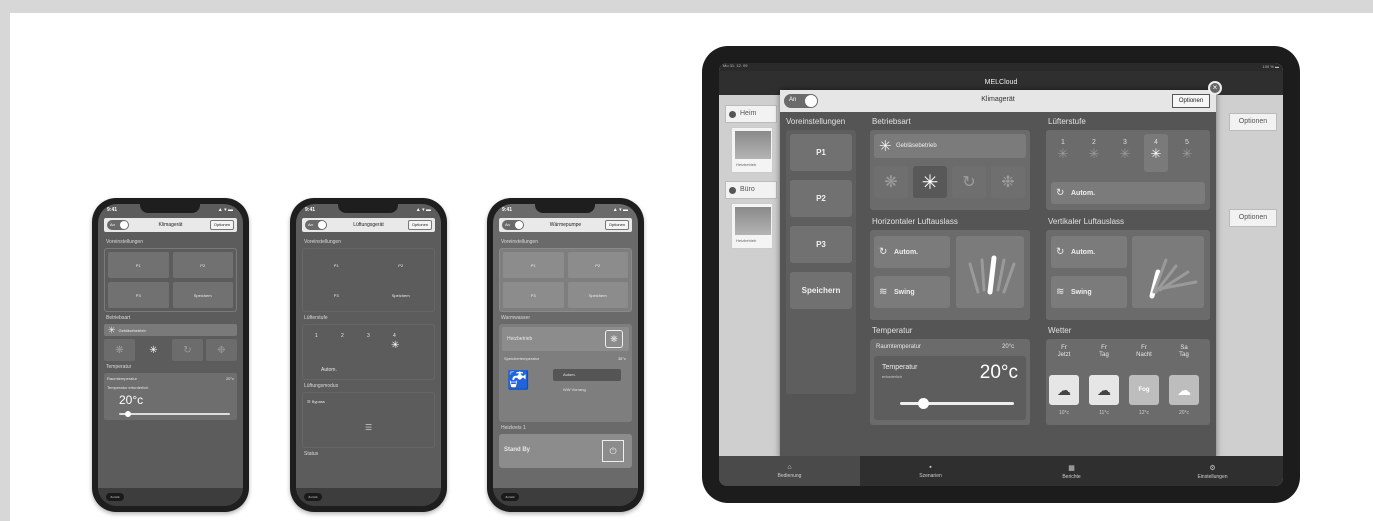 The height and width of the screenshot is (521, 1373). What do you see at coordinates (1064, 390) in the screenshot?
I see `cloud-rain-icon: ☁` at bounding box center [1064, 390].